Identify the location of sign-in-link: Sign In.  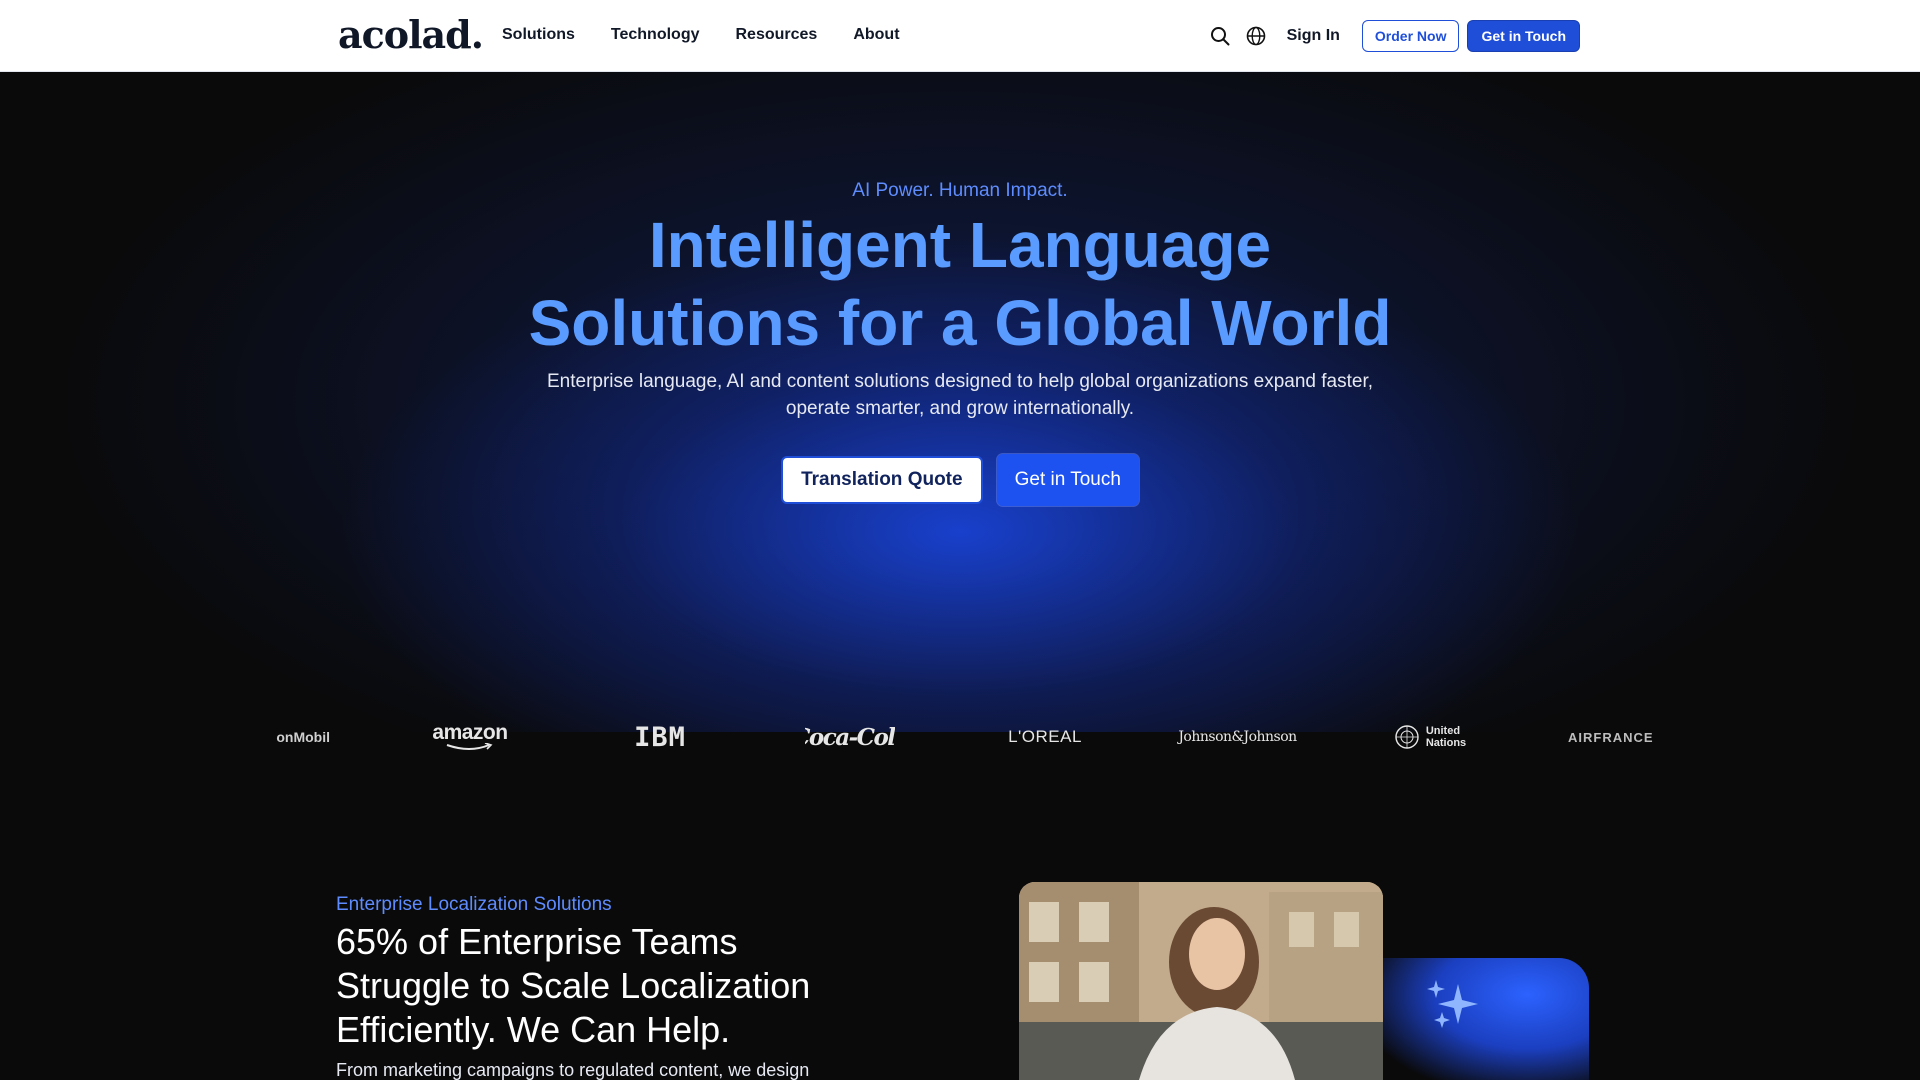
(1313, 36).